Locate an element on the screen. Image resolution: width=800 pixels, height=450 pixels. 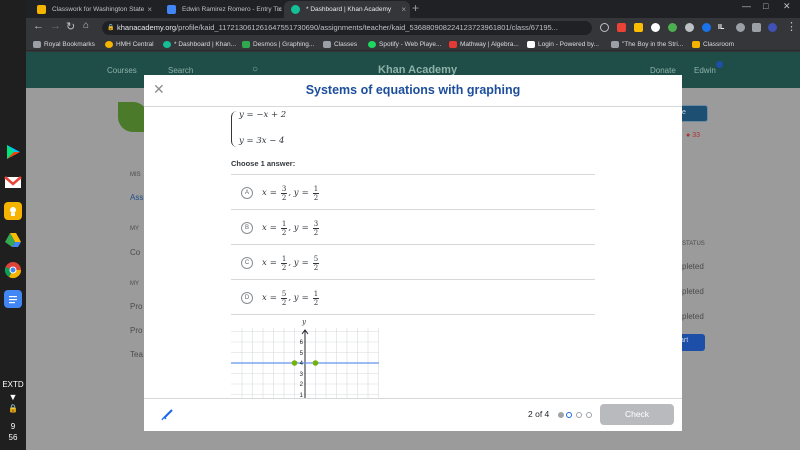
url-host: khanacademy.org is located at coordinates (147, 27).